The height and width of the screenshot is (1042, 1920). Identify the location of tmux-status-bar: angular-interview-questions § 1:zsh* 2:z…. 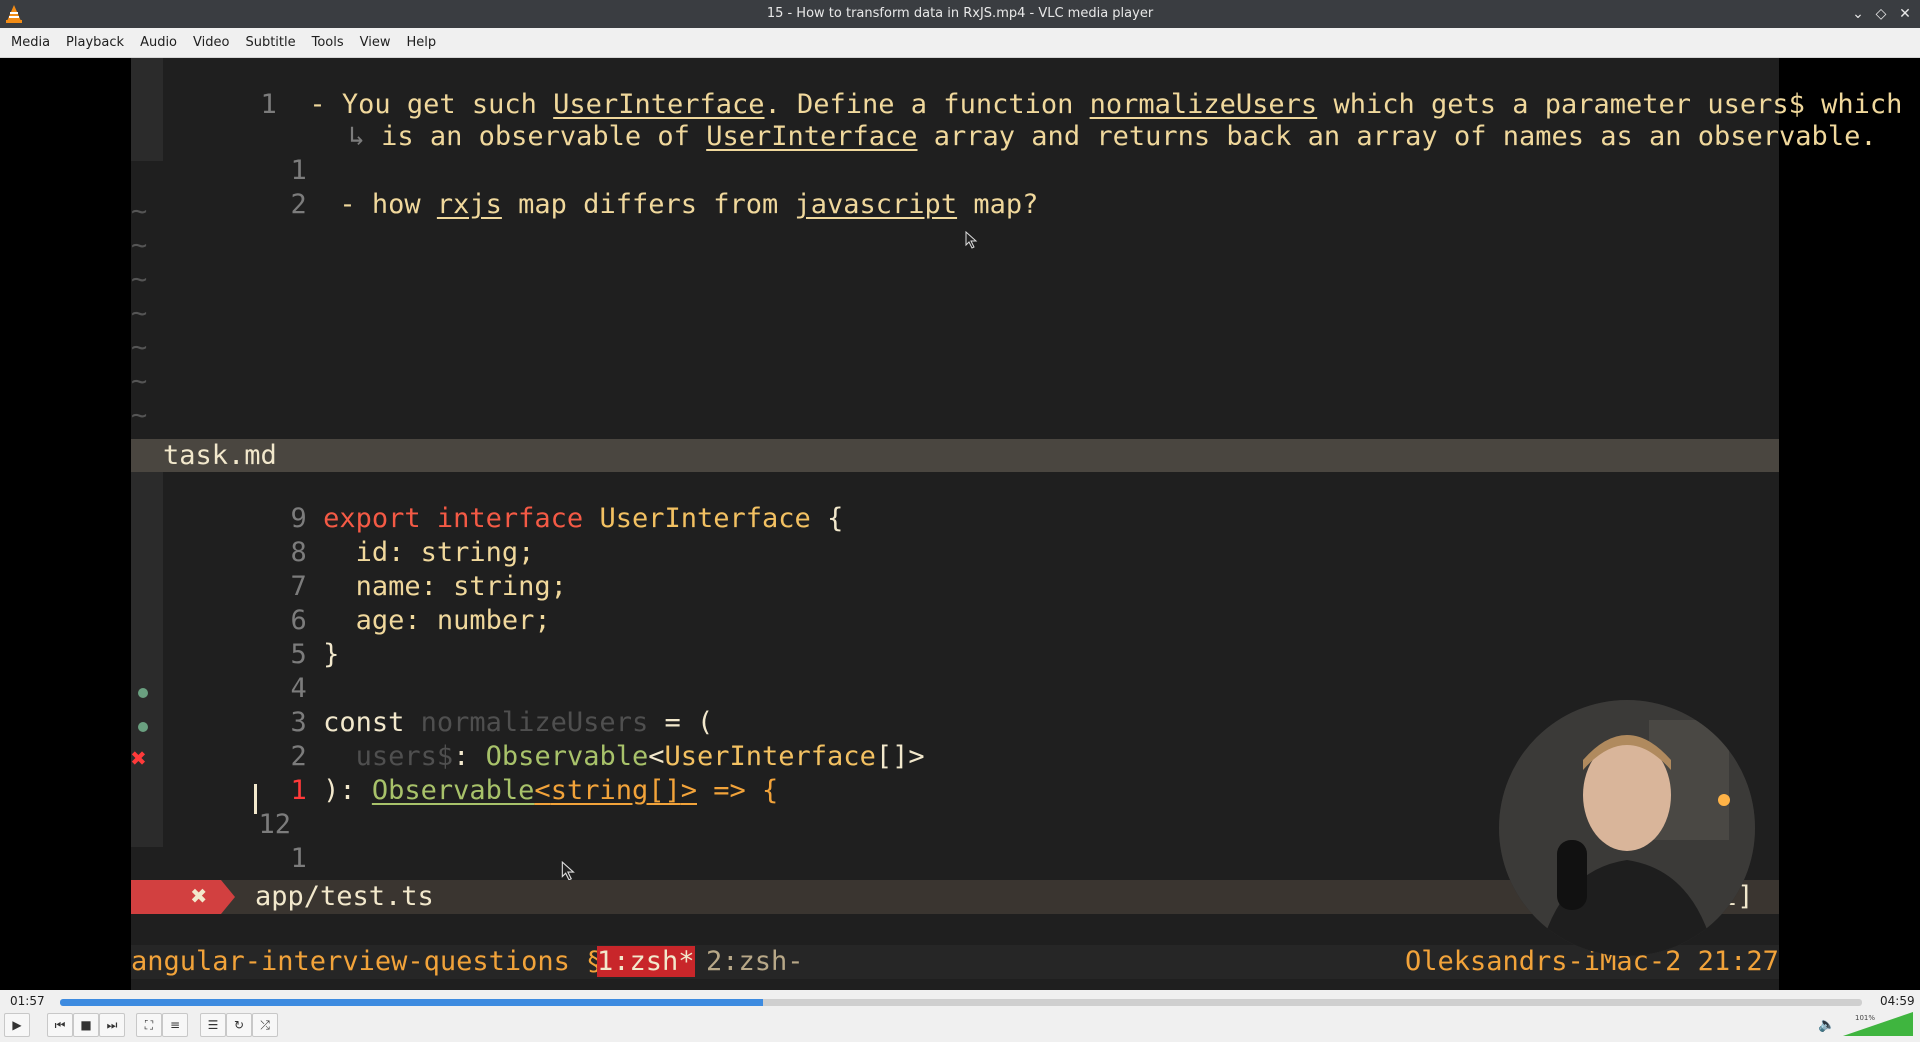
(955, 962).